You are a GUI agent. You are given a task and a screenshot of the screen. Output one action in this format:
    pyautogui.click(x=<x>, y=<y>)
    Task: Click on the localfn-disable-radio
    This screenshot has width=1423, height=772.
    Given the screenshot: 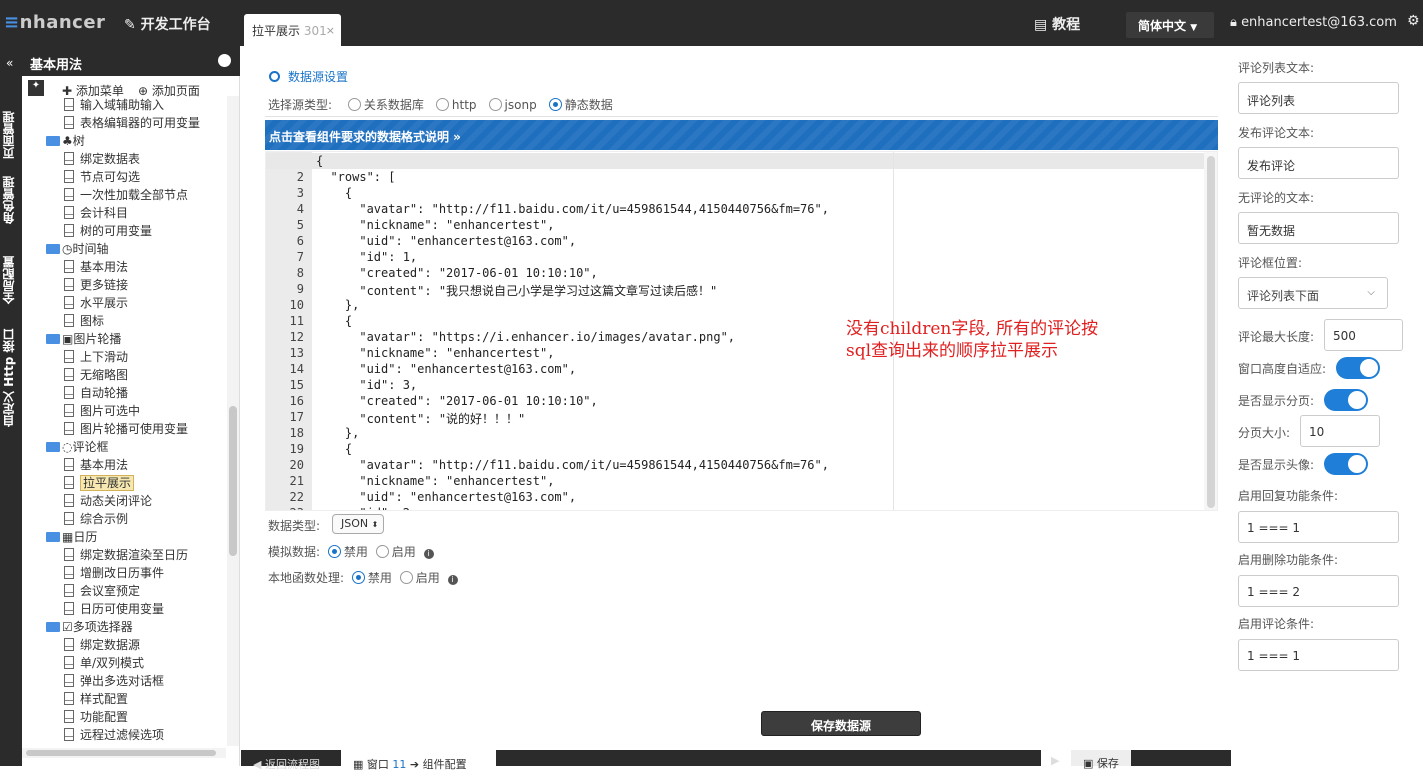 What is the action you would take?
    pyautogui.click(x=358, y=577)
    